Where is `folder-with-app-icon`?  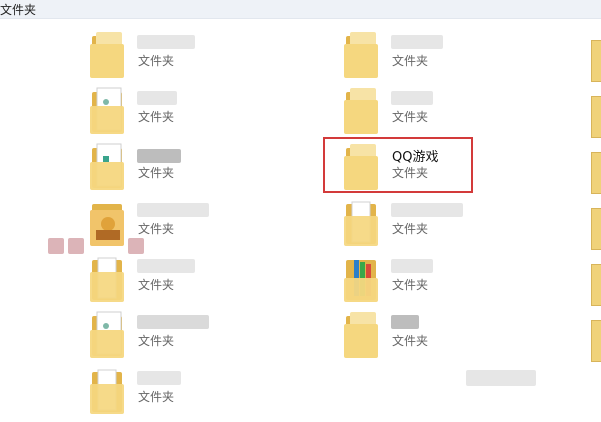 folder-with-app-icon is located at coordinates (107, 225).